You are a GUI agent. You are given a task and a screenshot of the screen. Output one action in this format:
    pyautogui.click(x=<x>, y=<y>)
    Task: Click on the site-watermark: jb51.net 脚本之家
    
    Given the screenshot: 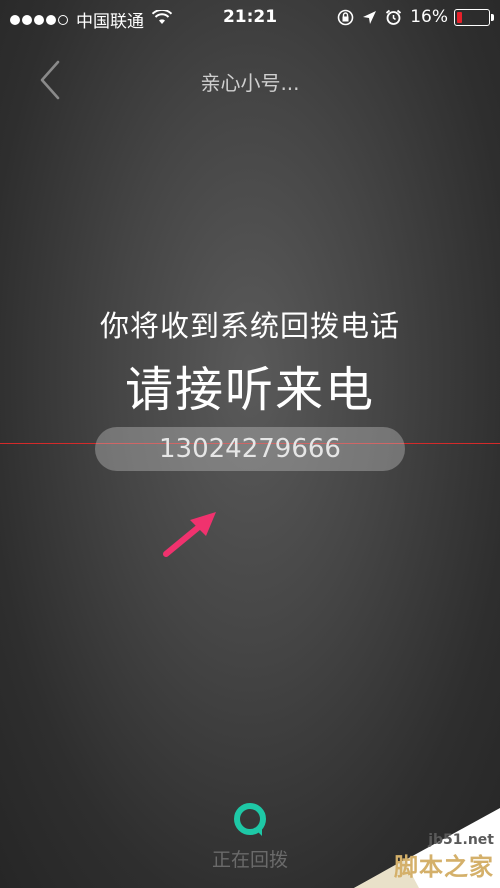 What is the action you would take?
    pyautogui.click(x=422, y=848)
    